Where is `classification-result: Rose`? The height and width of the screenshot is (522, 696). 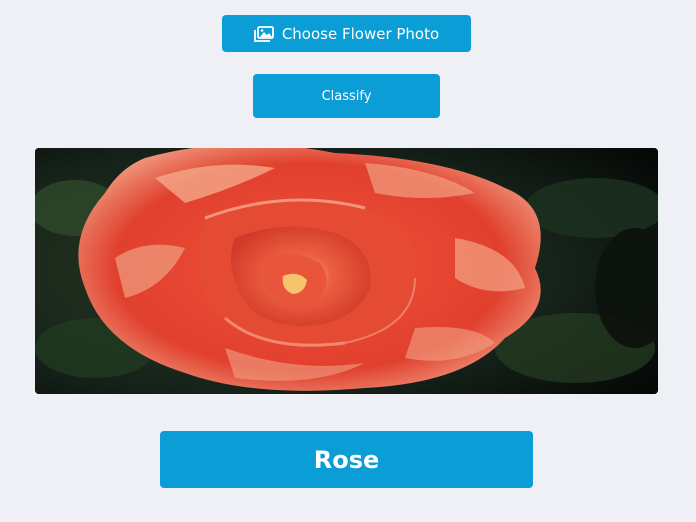
classification-result: Rose is located at coordinates (346, 459).